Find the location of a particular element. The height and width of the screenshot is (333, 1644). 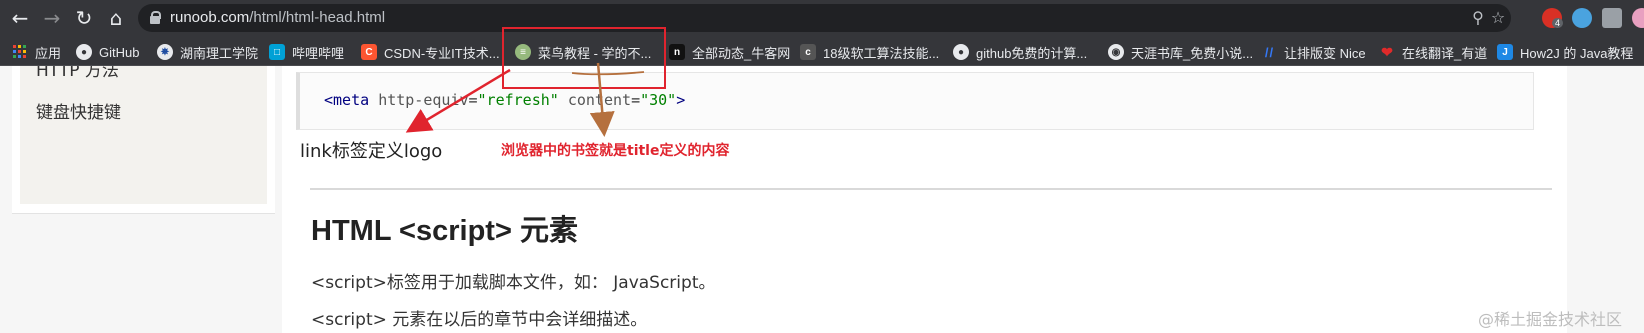

bookmark-hnist: ✵ 湖南理工学院 is located at coordinates (207, 52).